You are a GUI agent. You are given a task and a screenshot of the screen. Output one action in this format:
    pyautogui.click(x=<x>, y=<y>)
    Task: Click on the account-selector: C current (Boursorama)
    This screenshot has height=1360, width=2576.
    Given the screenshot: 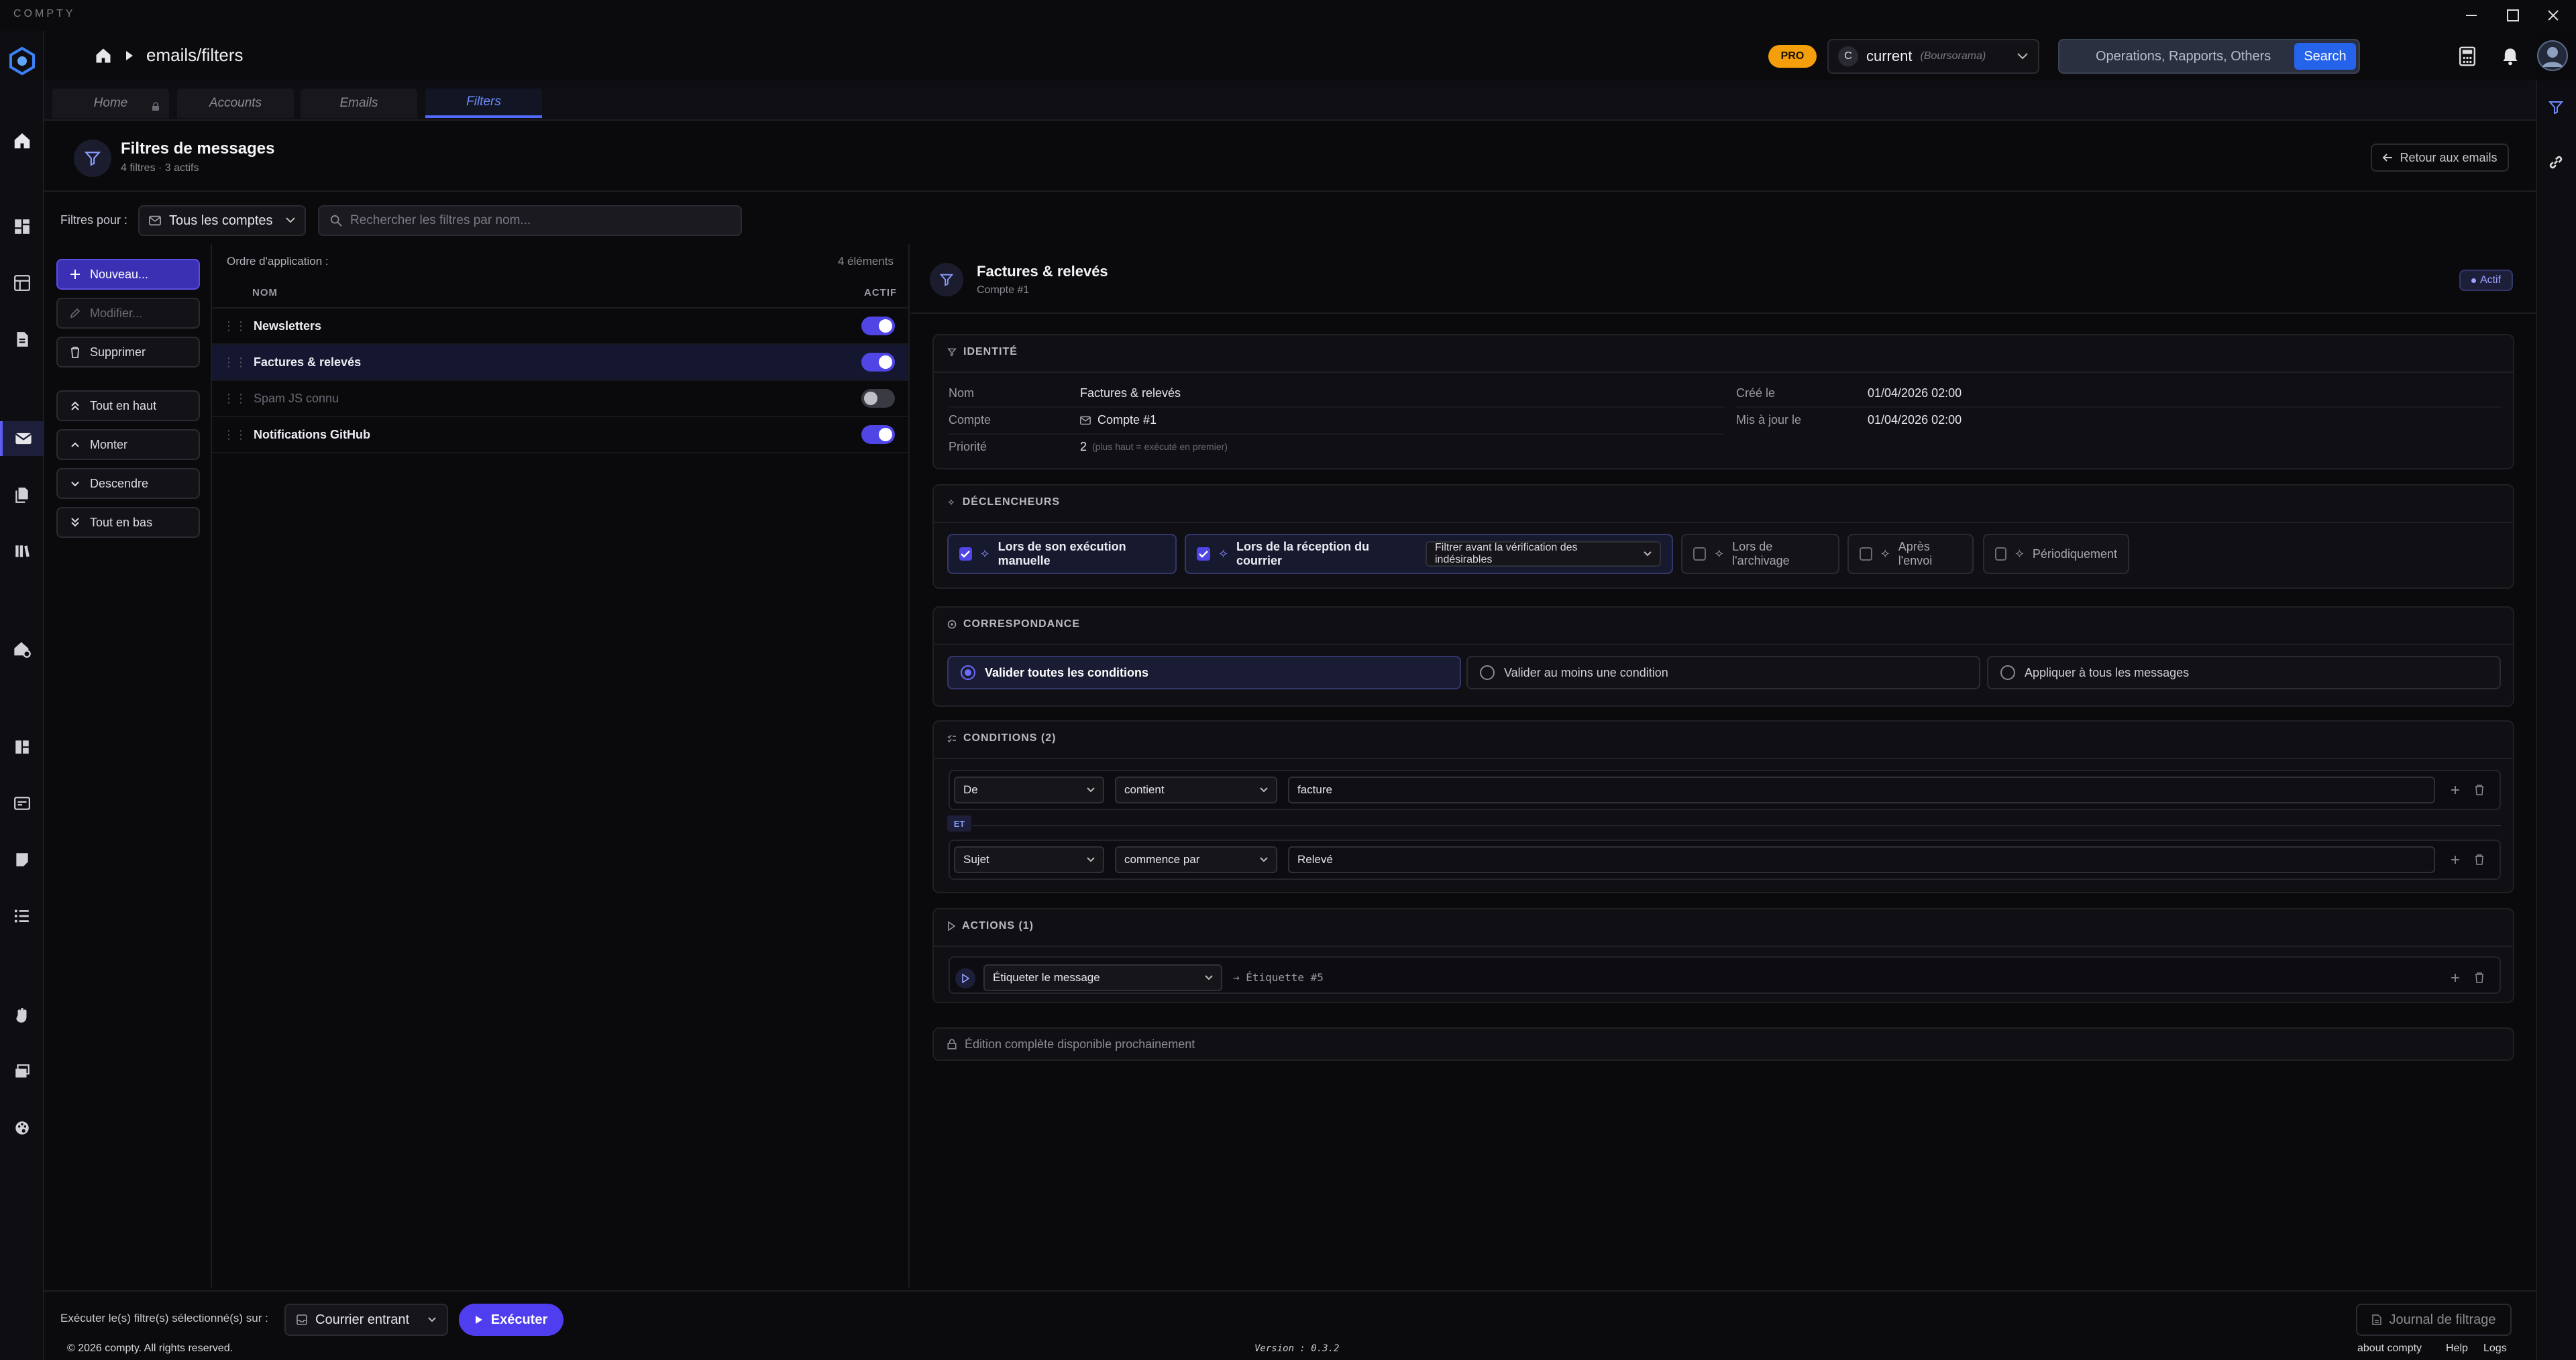 What is the action you would take?
    pyautogui.click(x=1933, y=56)
    